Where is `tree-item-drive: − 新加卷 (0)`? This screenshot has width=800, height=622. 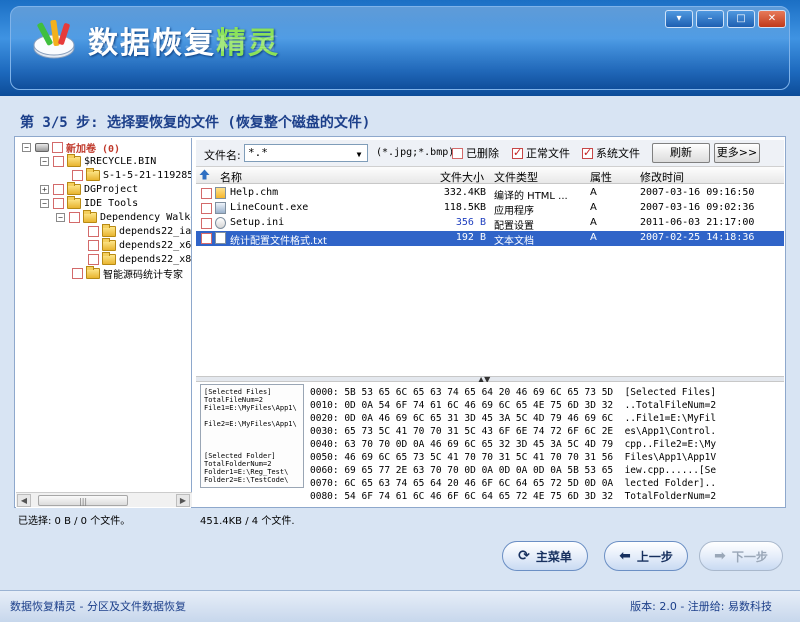 tree-item-drive: − 新加卷 (0) is located at coordinates (71, 147).